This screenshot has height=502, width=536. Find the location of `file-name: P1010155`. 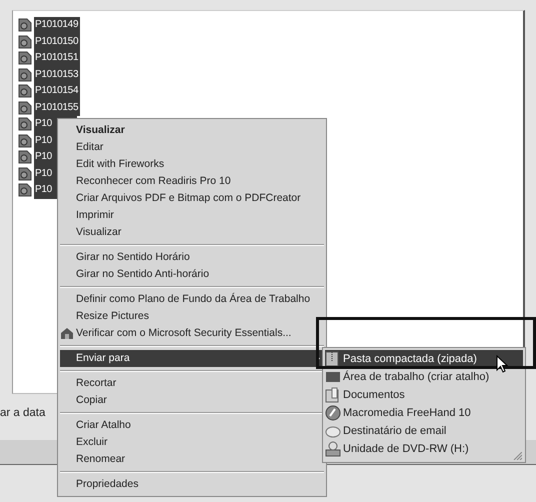

file-name: P1010155 is located at coordinates (57, 108).